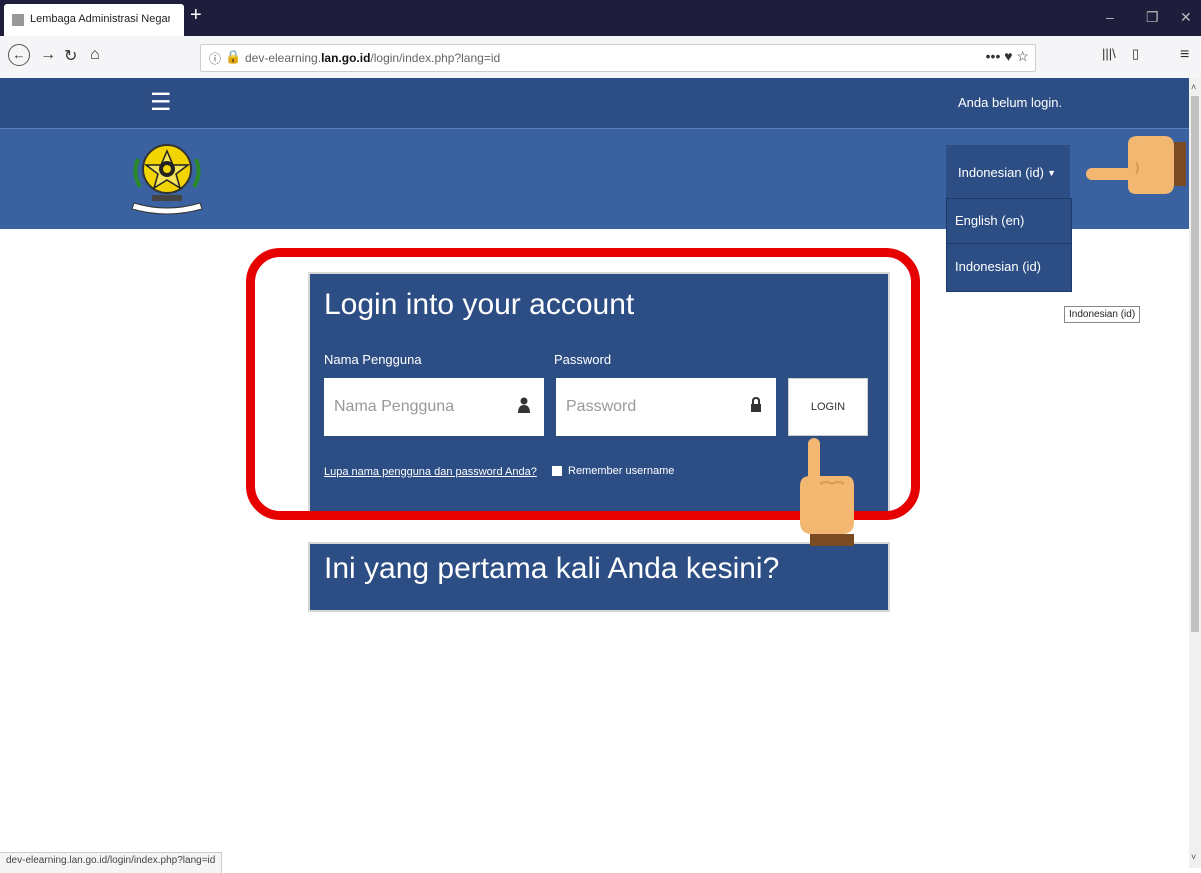  I want to click on browser-menu-icon: ≡, so click(1184, 55).